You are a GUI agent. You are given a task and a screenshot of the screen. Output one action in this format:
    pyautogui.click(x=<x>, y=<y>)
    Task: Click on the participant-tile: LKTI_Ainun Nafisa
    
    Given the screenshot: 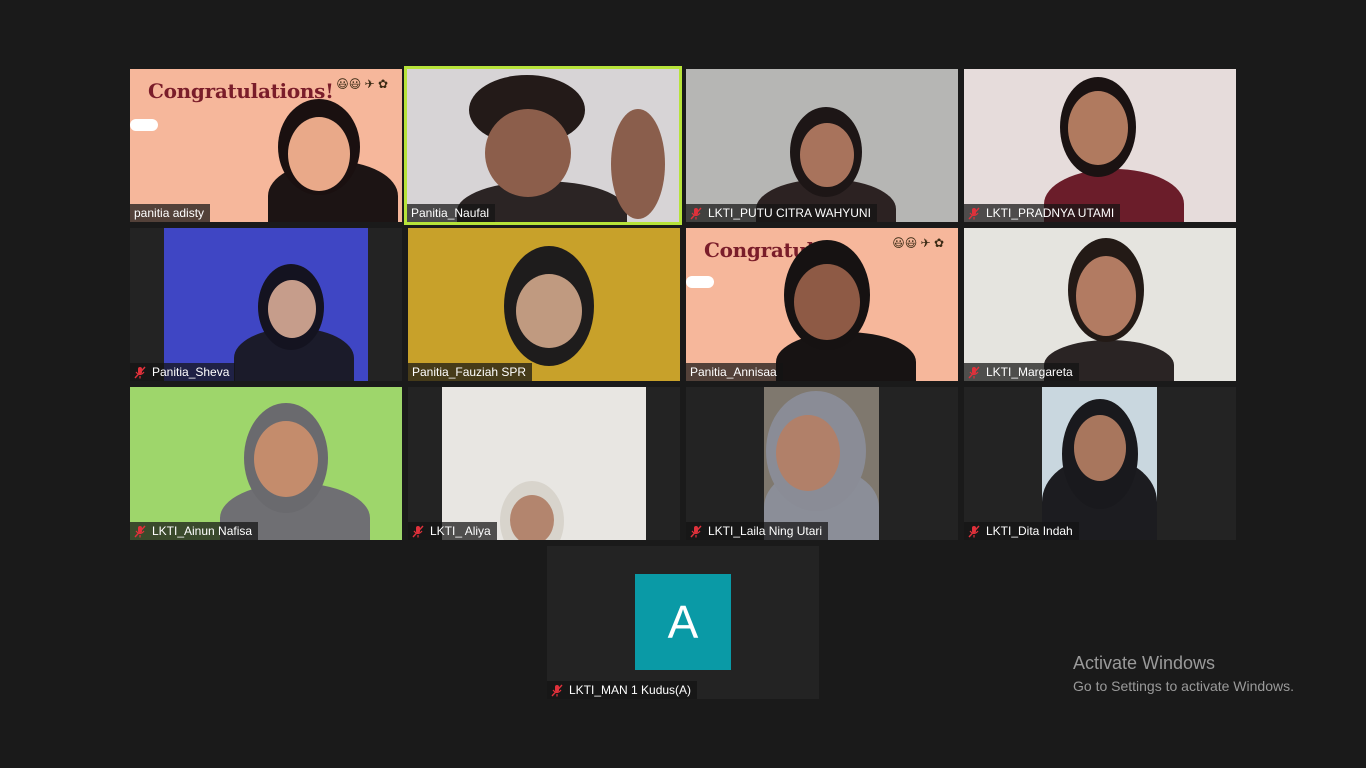 What is the action you would take?
    pyautogui.click(x=266, y=463)
    